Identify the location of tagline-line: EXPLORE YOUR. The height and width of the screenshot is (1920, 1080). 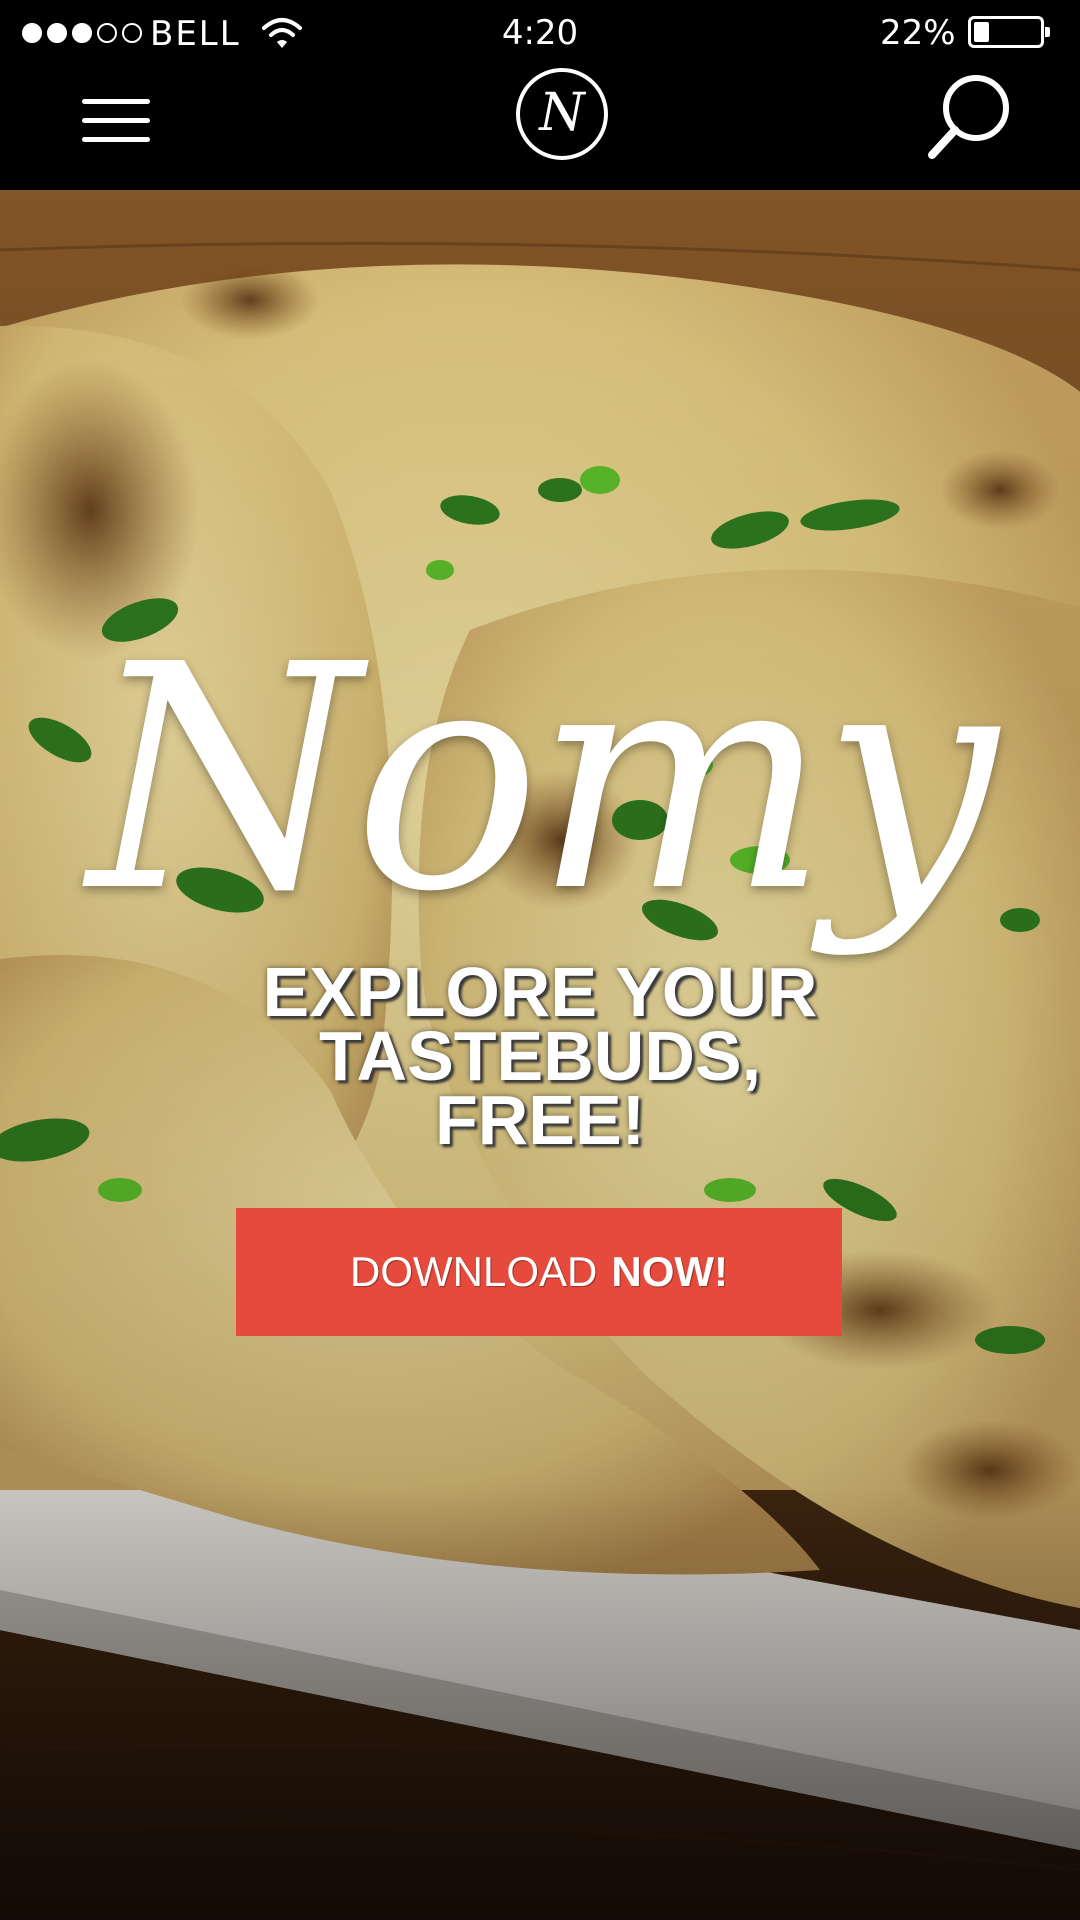
(540, 992).